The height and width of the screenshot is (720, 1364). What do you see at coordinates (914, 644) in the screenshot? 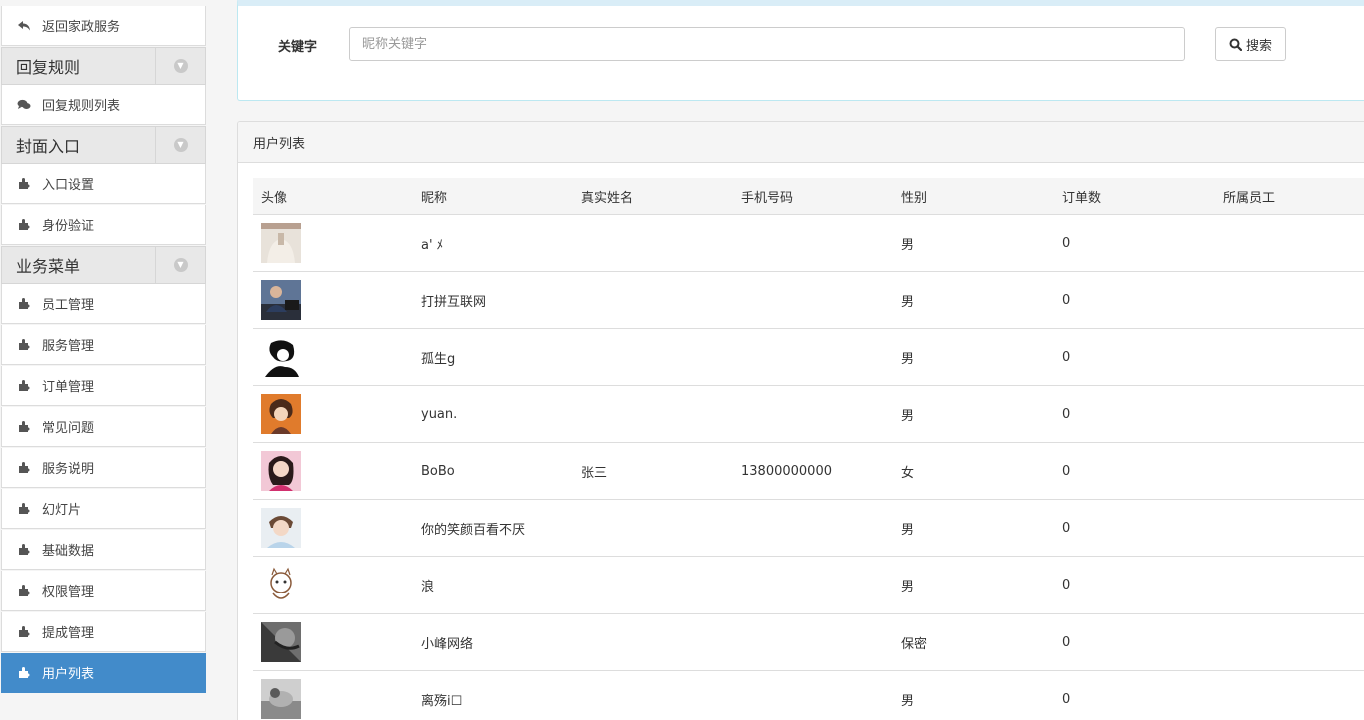
I see `gender-cell: 保密` at bounding box center [914, 644].